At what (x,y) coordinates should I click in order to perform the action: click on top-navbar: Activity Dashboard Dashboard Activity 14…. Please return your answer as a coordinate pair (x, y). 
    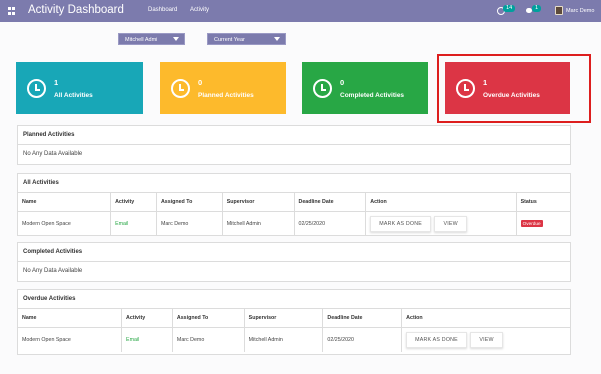
    Looking at the image, I should click on (300, 11).